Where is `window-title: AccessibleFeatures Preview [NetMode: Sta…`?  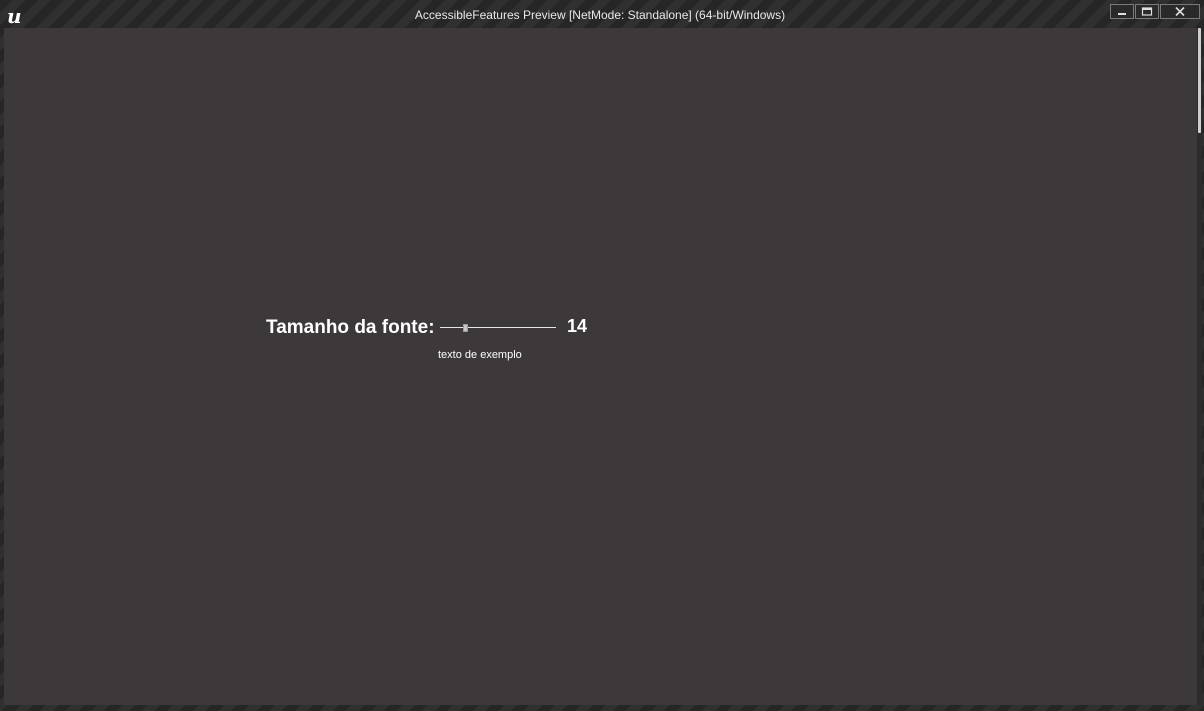 window-title: AccessibleFeatures Preview [NetMode: Sta… is located at coordinates (600, 15).